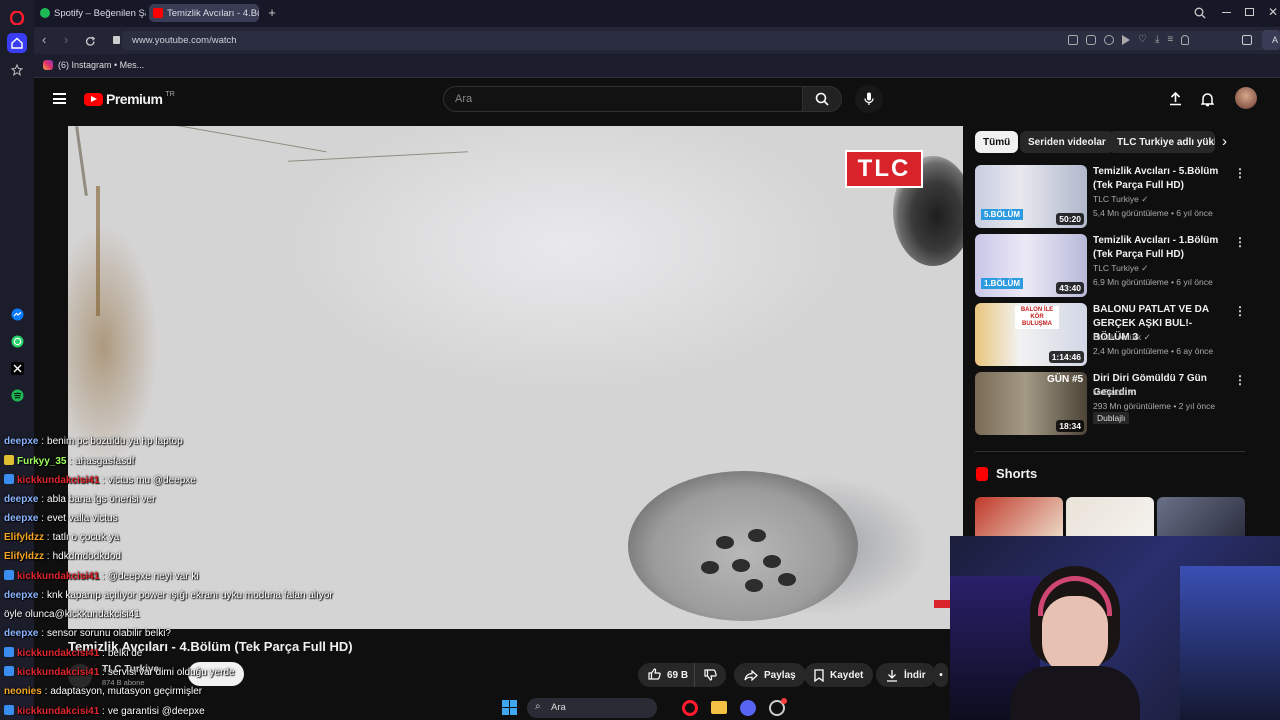 The width and height of the screenshot is (1280, 720). I want to click on camera-icon, so click(1091, 40).